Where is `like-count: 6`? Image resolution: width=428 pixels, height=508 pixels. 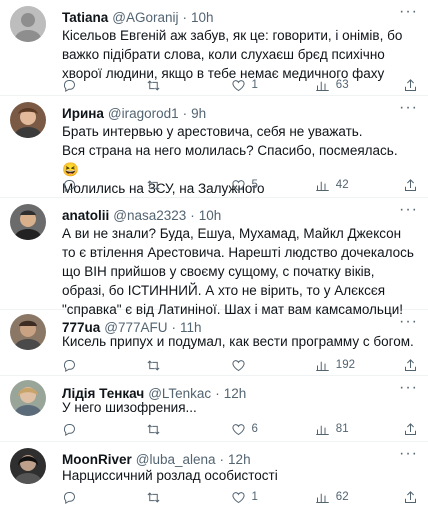 like-count: 6 is located at coordinates (254, 429).